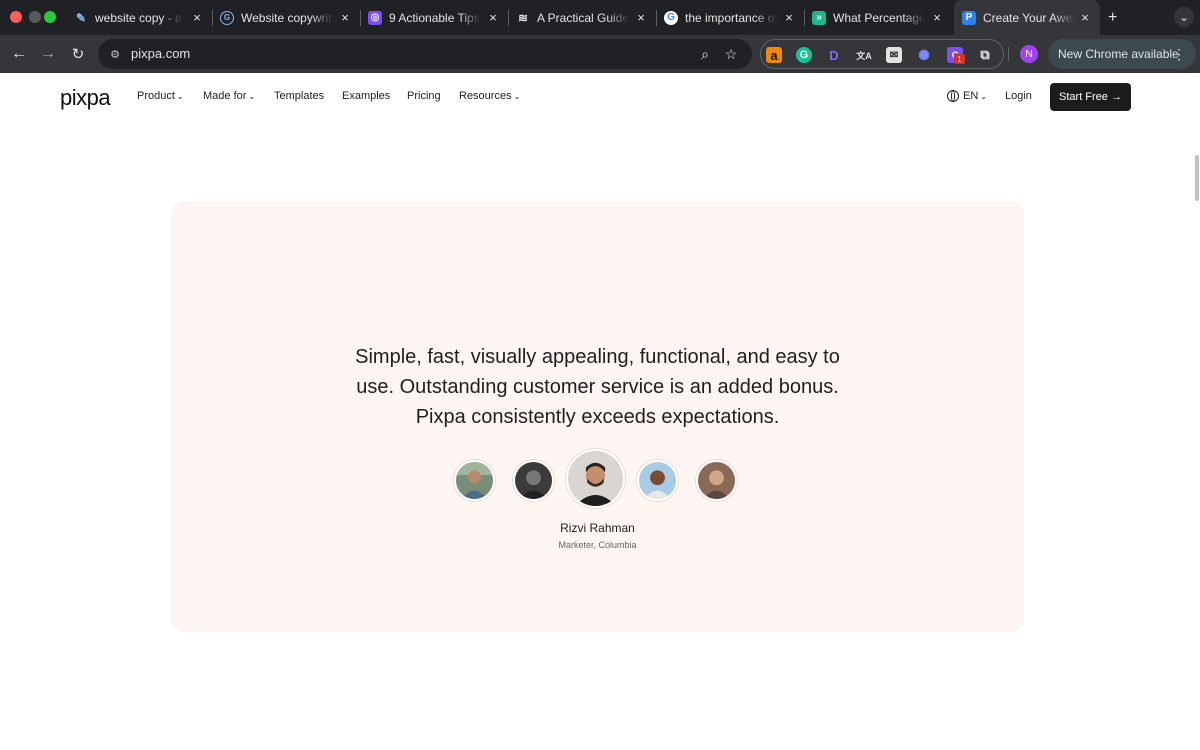  Describe the element at coordinates (1018, 96) in the screenshot. I see `login-link: Login` at that location.